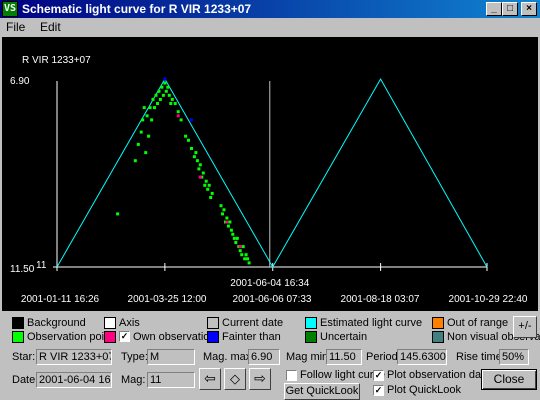 The height and width of the screenshot is (400, 540). Describe the element at coordinates (10, 9) in the screenshot. I see `app-icon: VS` at that location.